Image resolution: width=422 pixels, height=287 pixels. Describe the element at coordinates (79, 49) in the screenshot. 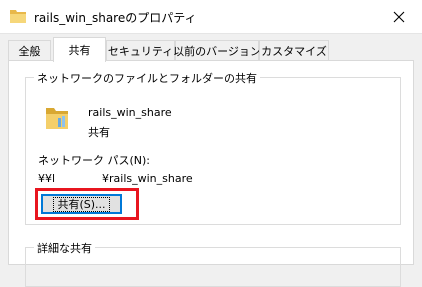

I see `tab-sharing: 共有` at that location.